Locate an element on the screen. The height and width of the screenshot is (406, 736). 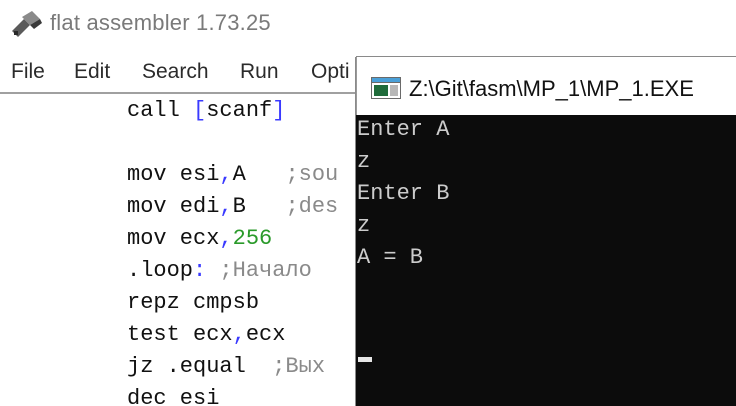
console-line: A = B is located at coordinates (390, 257).